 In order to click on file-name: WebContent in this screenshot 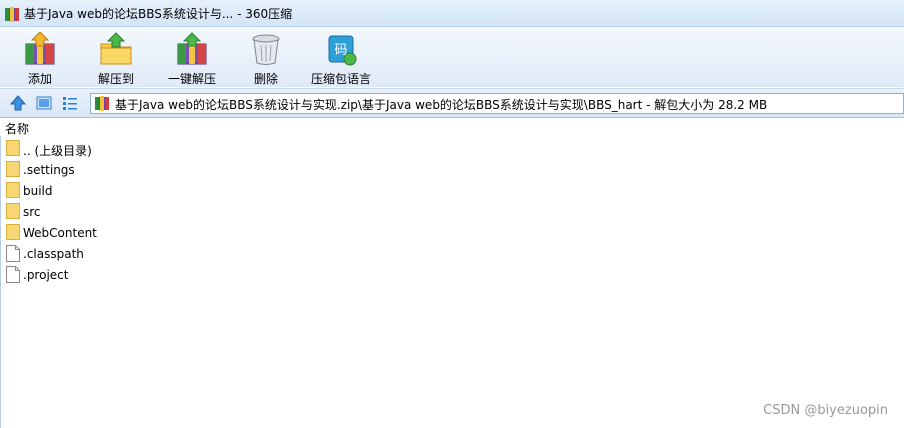, I will do `click(60, 233)`.